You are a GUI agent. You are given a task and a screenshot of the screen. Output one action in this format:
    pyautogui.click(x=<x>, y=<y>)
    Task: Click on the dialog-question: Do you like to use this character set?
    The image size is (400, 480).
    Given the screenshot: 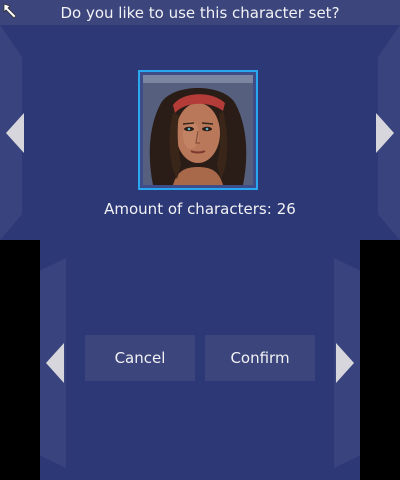 What is the action you would take?
    pyautogui.click(x=200, y=12)
    